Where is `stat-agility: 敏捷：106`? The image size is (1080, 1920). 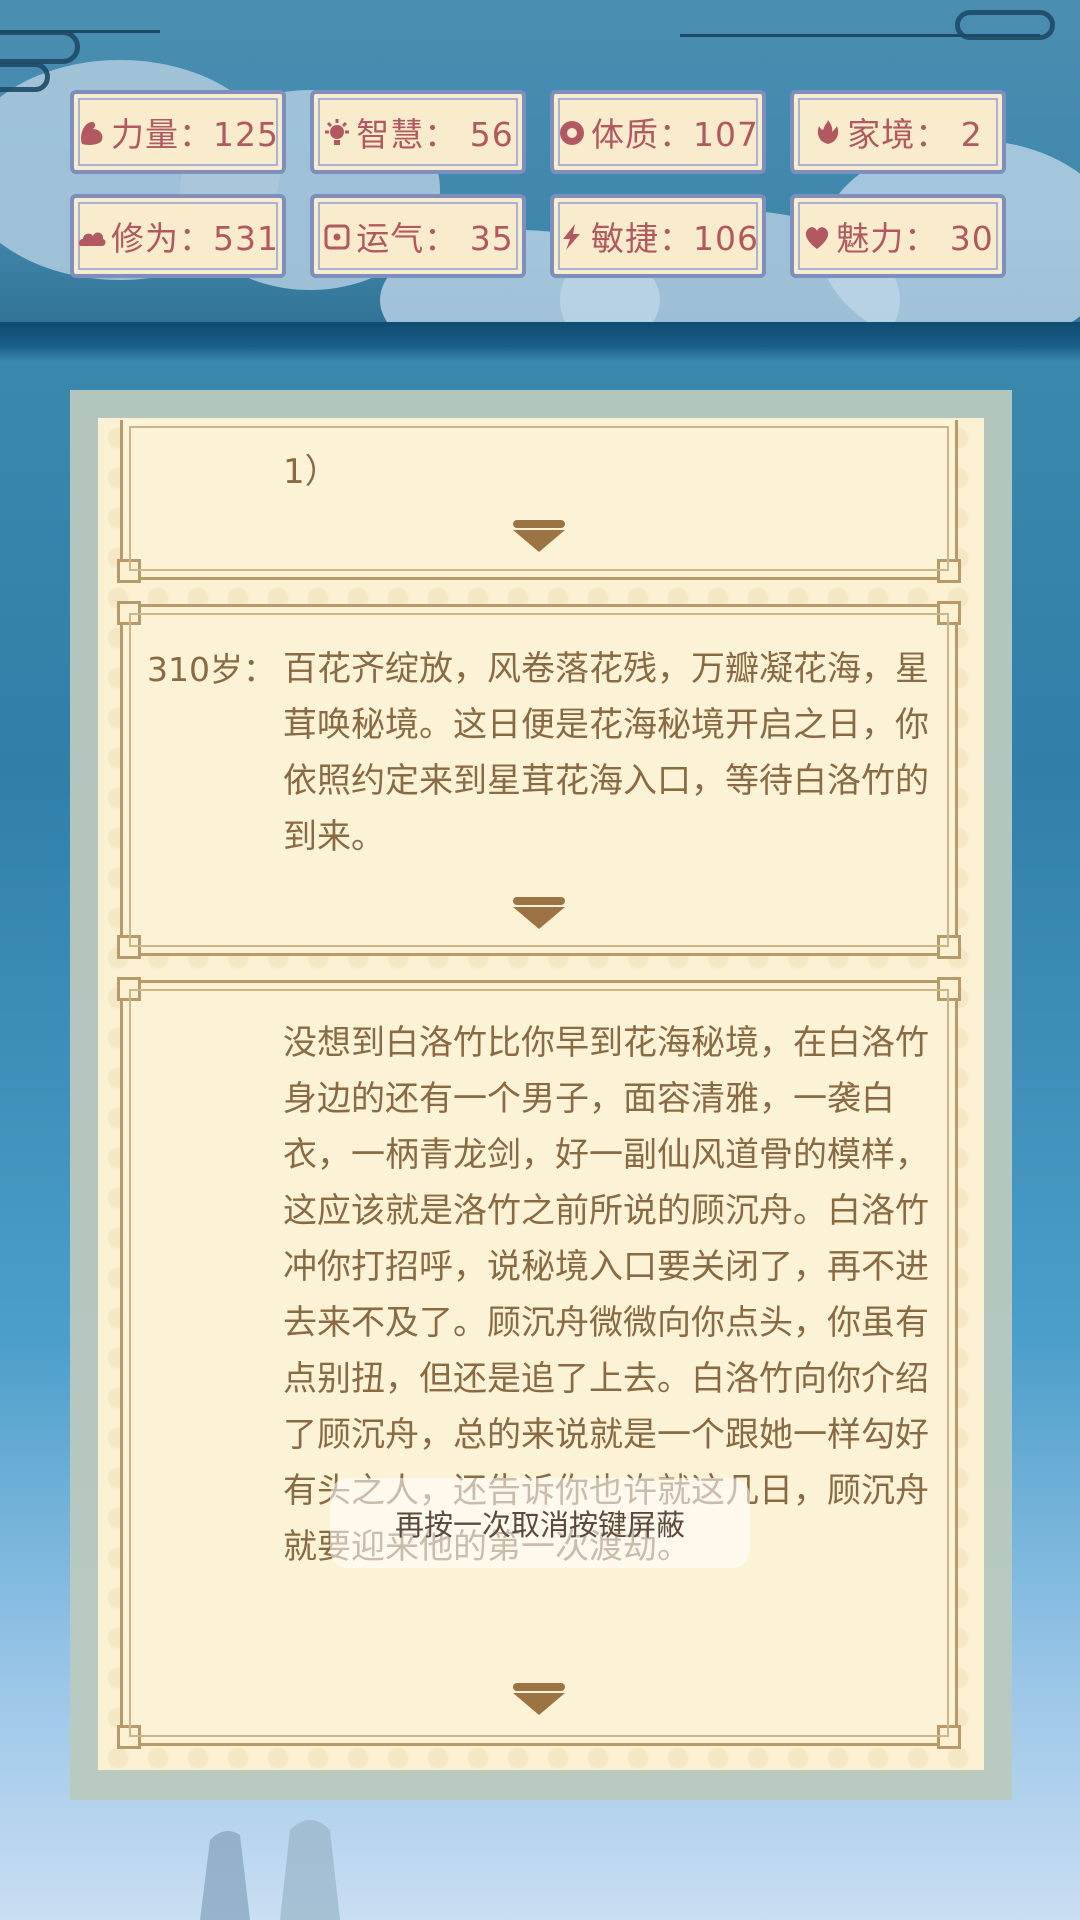 stat-agility: 敏捷：106 is located at coordinates (658, 236).